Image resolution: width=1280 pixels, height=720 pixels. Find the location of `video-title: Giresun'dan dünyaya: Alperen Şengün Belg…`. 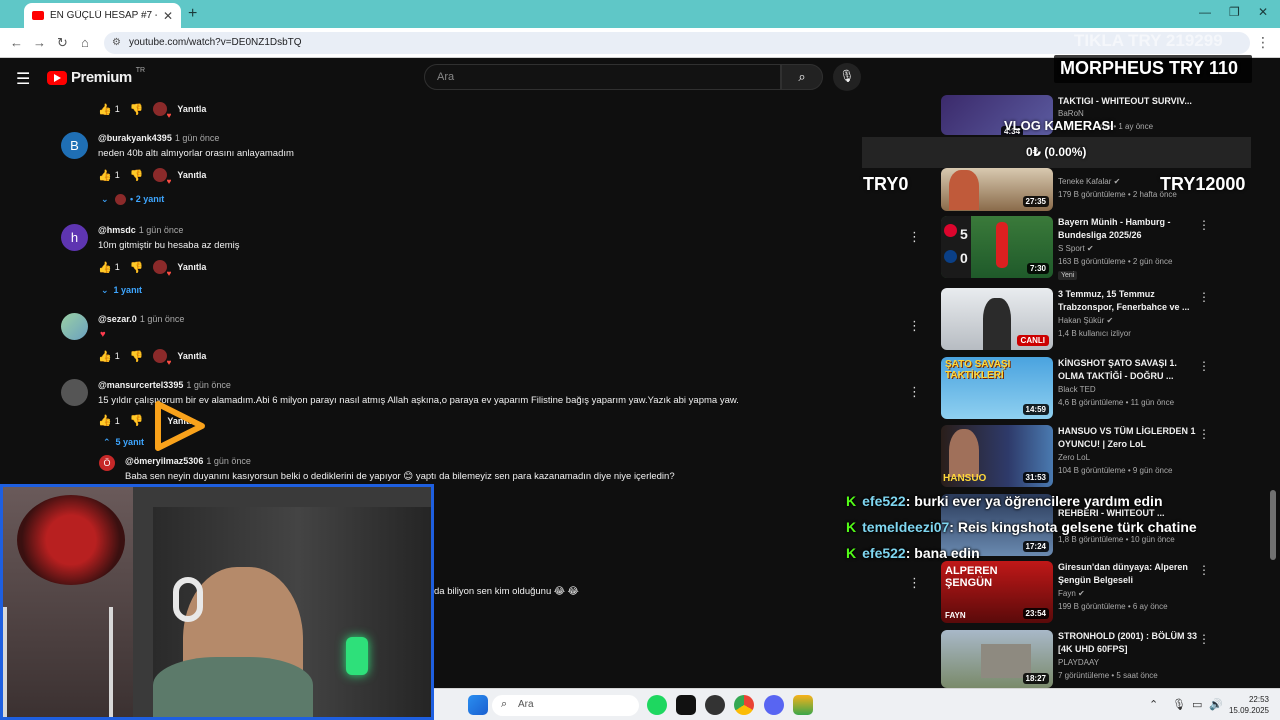

video-title: Giresun'dan dünyaya: Alperen Şengün Belg… is located at coordinates (1128, 573).